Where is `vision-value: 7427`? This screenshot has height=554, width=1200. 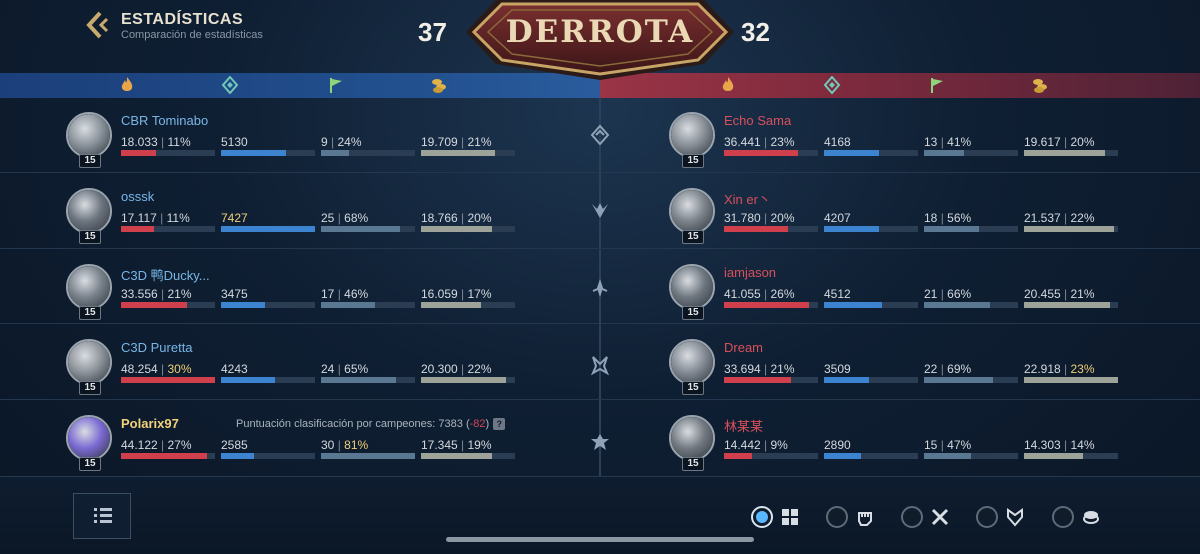 vision-value: 7427 is located at coordinates (234, 218).